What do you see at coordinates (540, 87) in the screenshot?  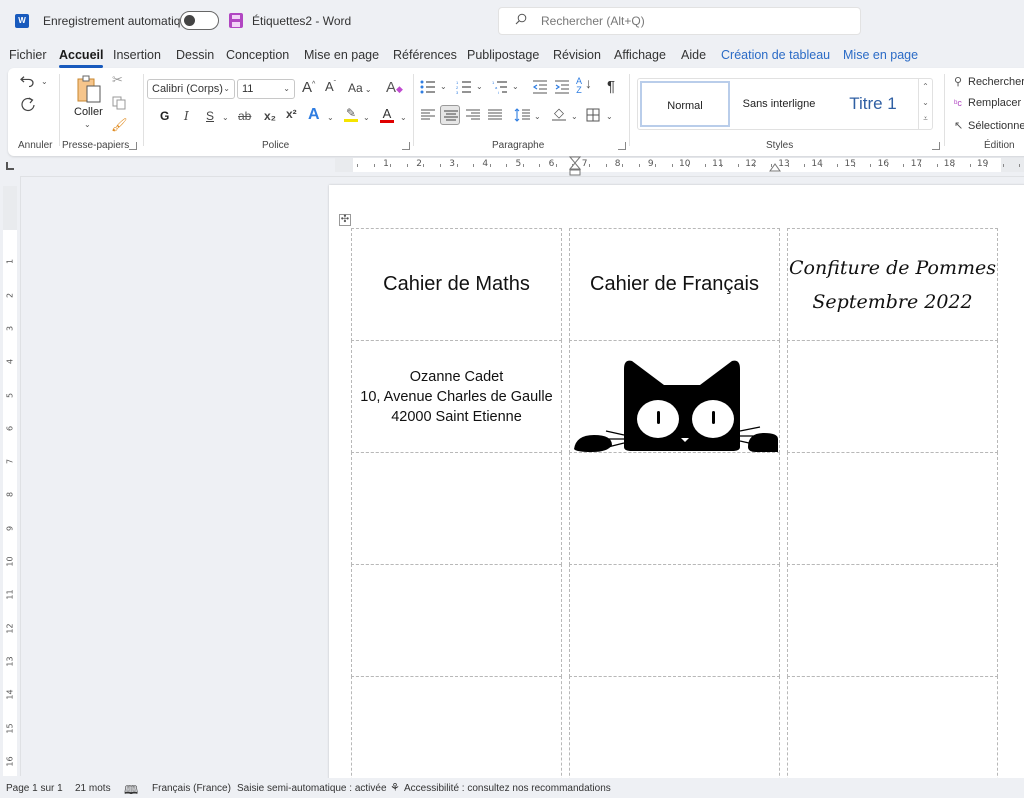 I see `decrease-indent-icon` at bounding box center [540, 87].